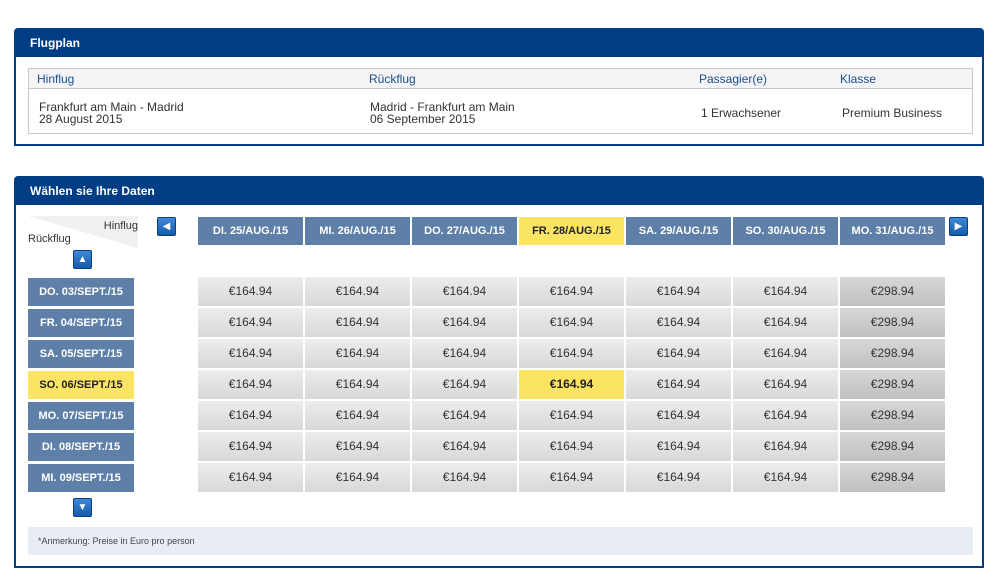  I want to click on return-date-1: DO. 03/SEPT./15, so click(81, 292).